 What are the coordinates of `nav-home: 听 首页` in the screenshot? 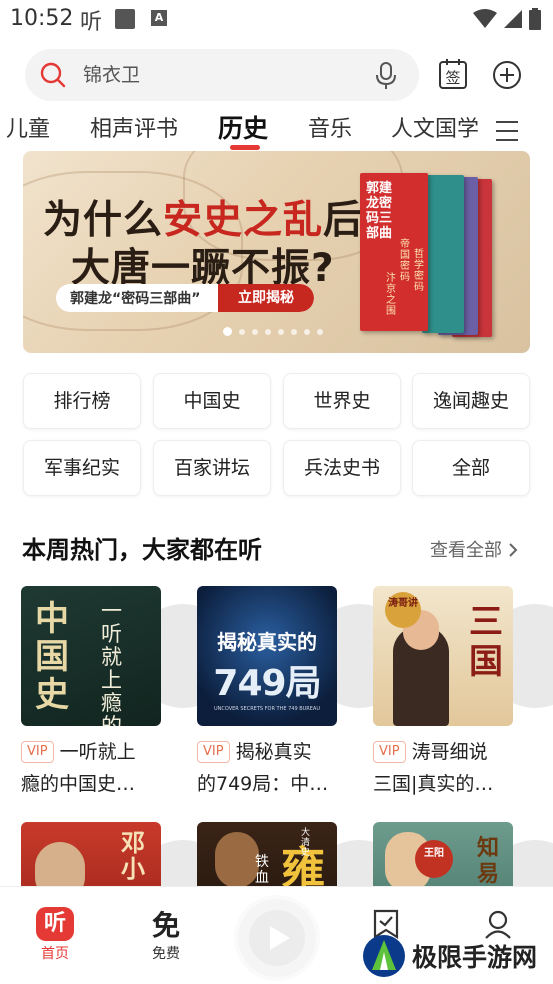 It's located at (55, 934).